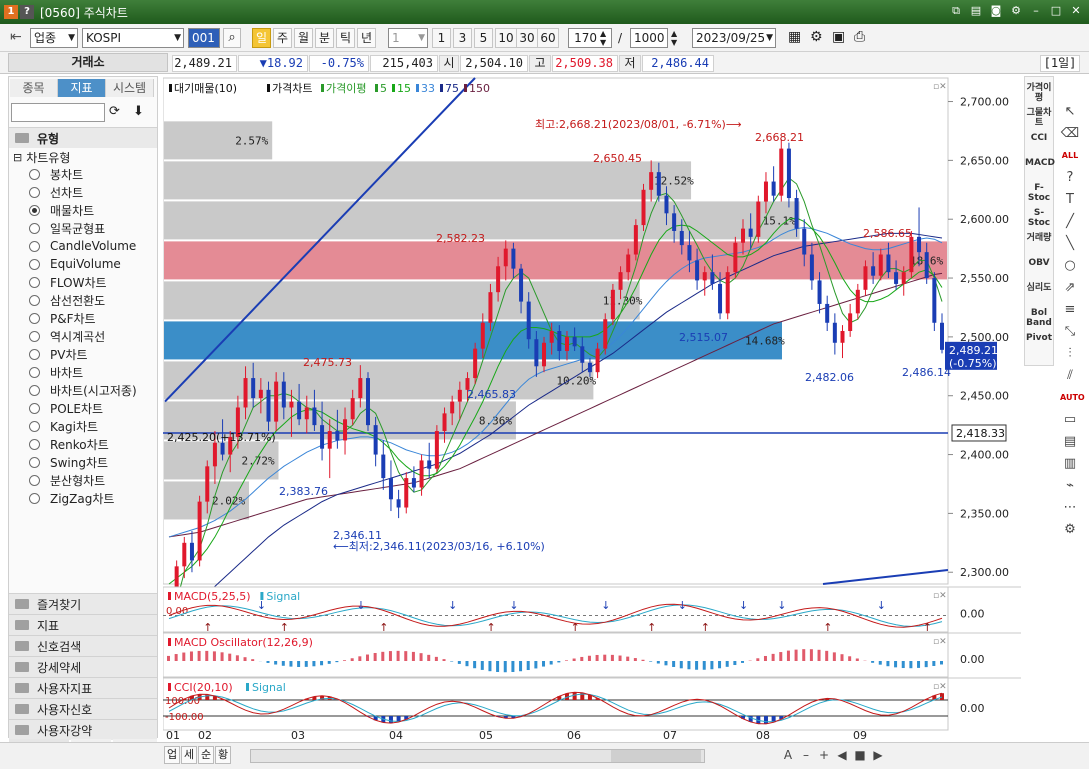 The width and height of the screenshot is (1089, 769). Describe the element at coordinates (1039, 119) in the screenshot. I see `indicator-shortcut: 그물차트` at that location.